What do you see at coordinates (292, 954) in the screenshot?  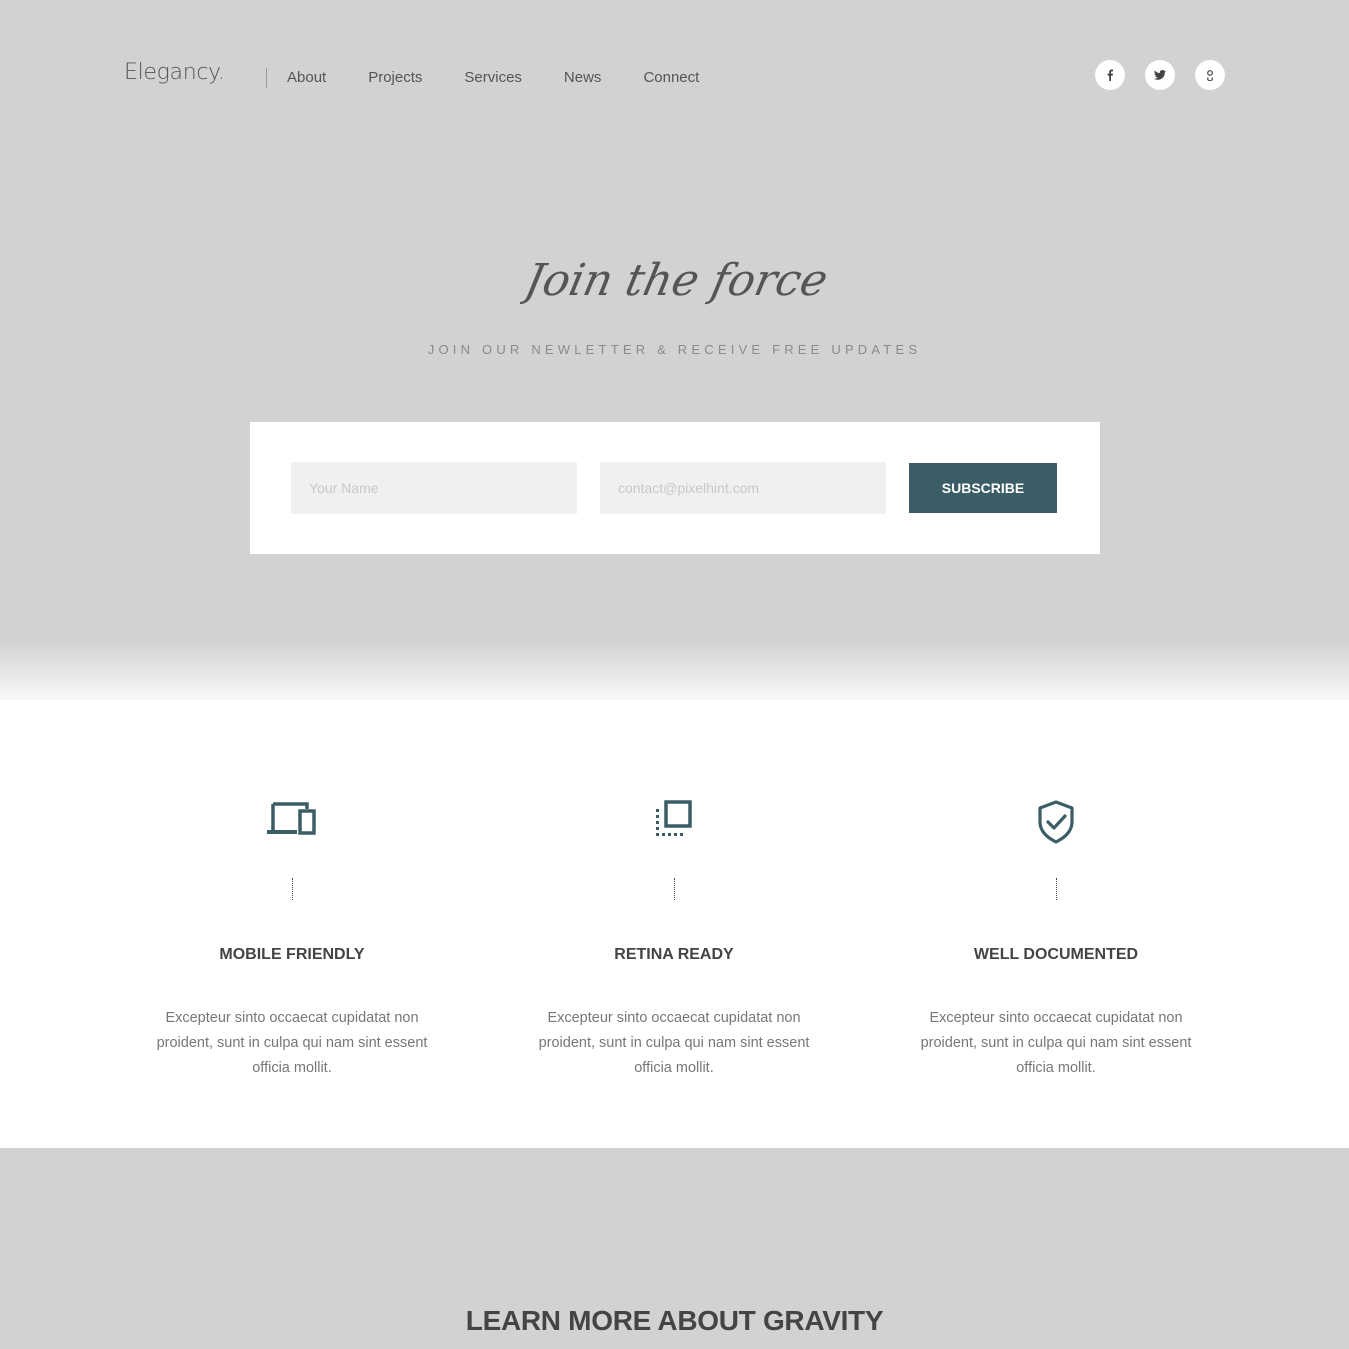 I see `feature-title: MOBILE FRIENDLY` at bounding box center [292, 954].